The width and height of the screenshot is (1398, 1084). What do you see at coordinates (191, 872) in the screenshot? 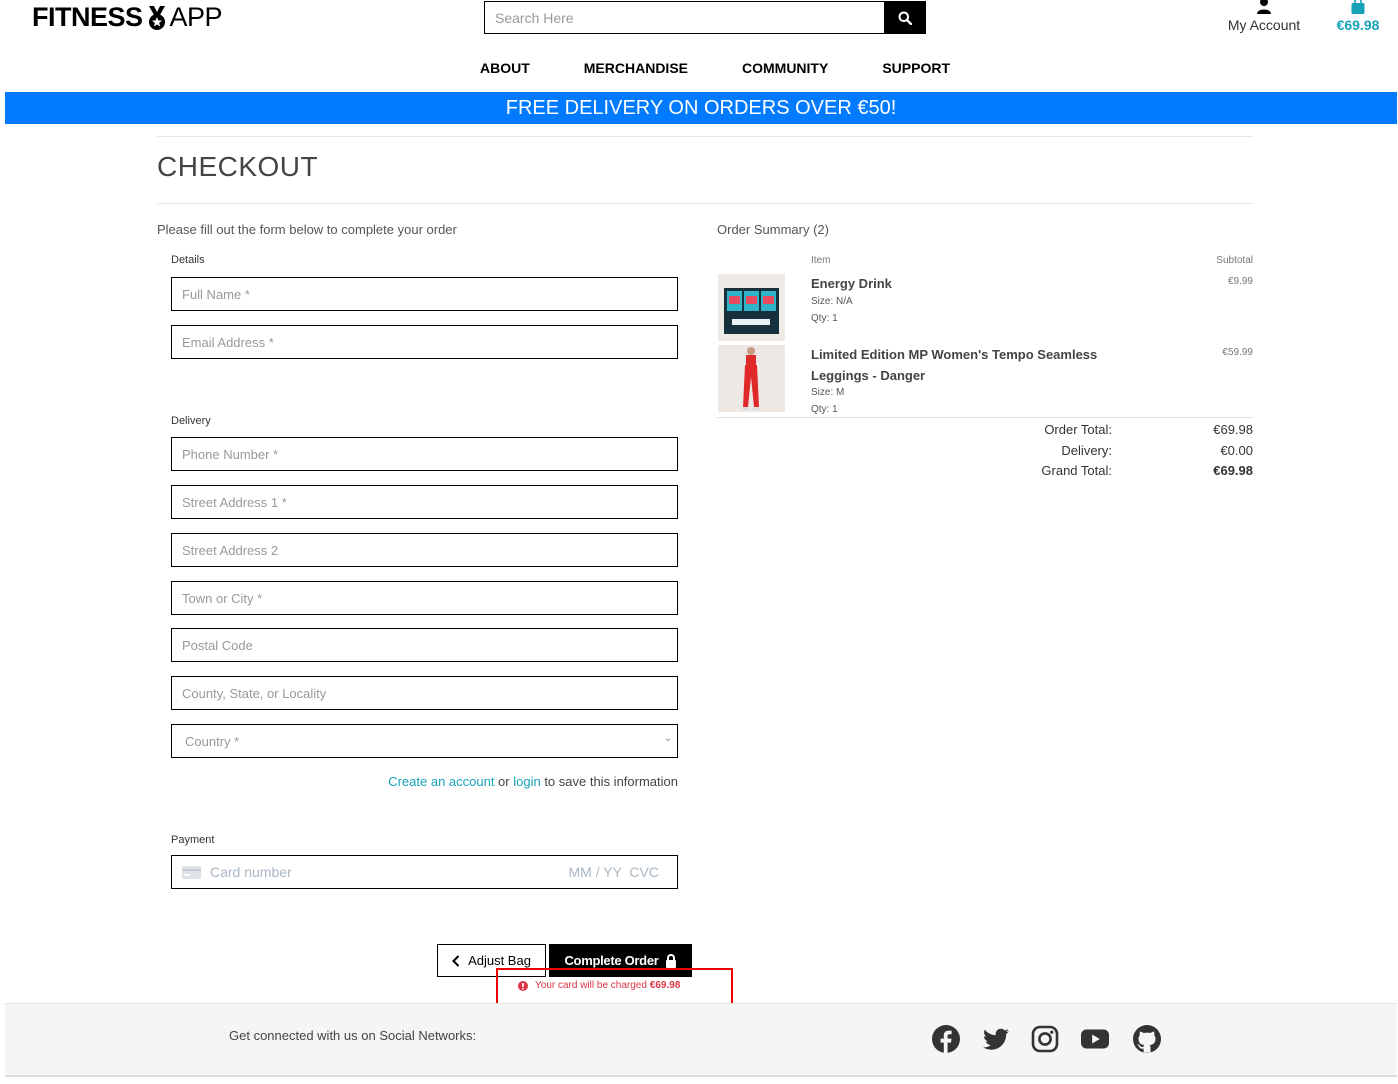
I see `credit-card-icon` at bounding box center [191, 872].